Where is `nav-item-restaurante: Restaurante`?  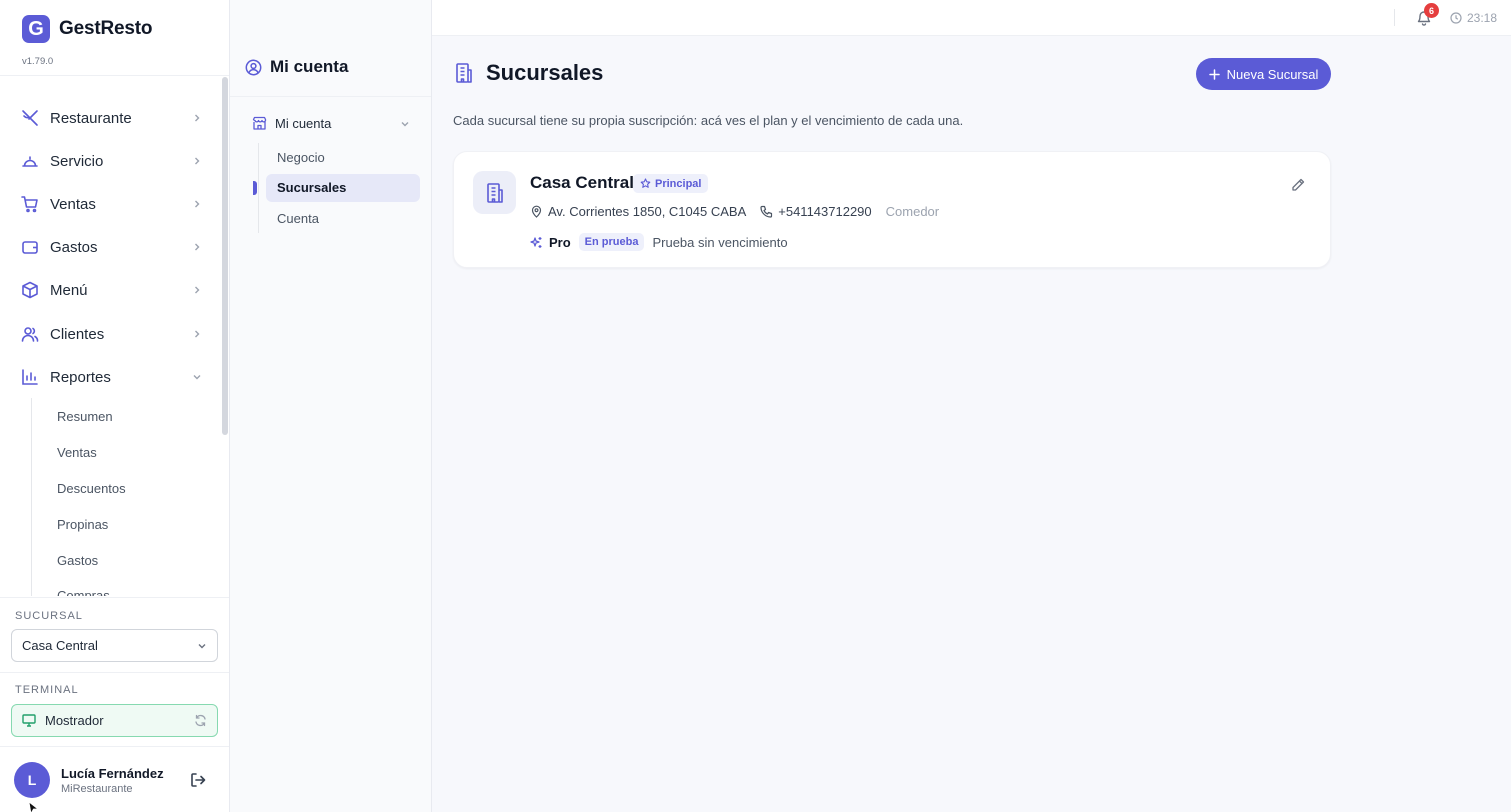 nav-item-restaurante: Restaurante is located at coordinates (111, 118).